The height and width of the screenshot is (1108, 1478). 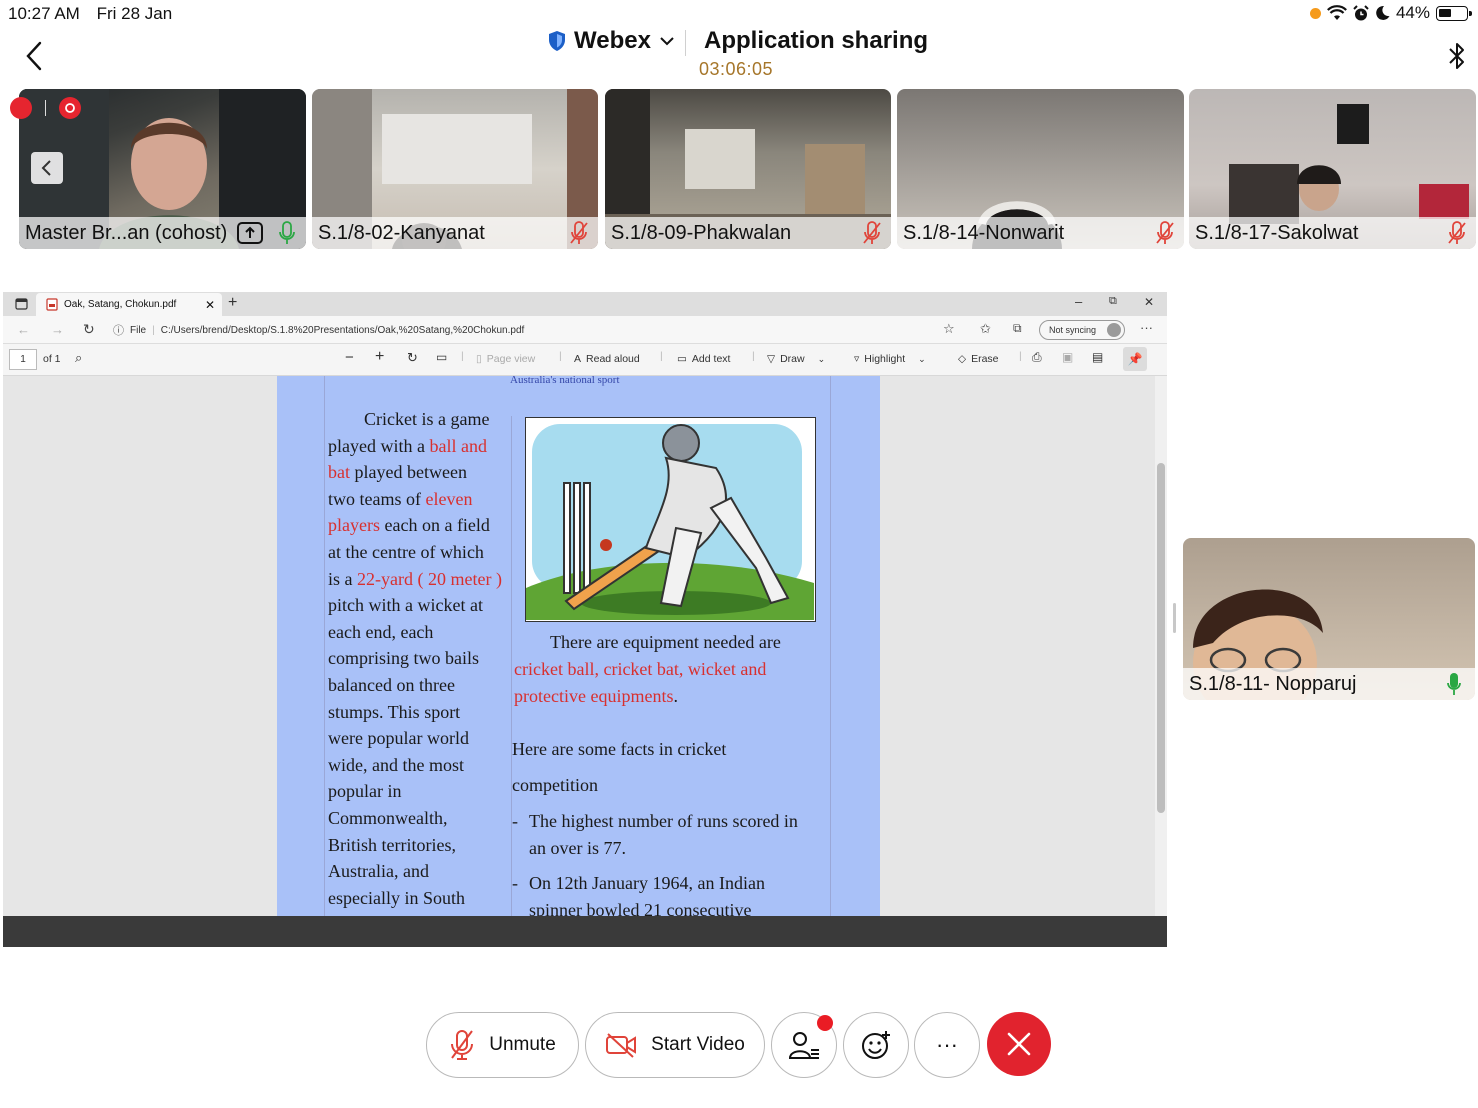 What do you see at coordinates (441, 357) in the screenshot?
I see `fit-page-icon: ▭` at bounding box center [441, 357].